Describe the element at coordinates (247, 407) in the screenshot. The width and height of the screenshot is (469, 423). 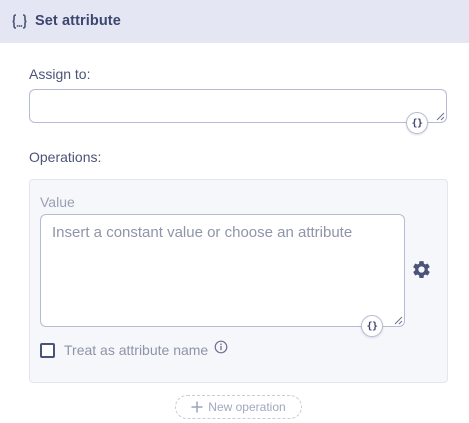
I see `new-operation-label: New operation` at that location.